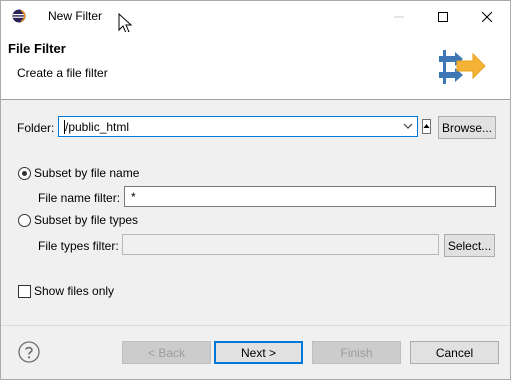  I want to click on close-icon, so click(487, 16).